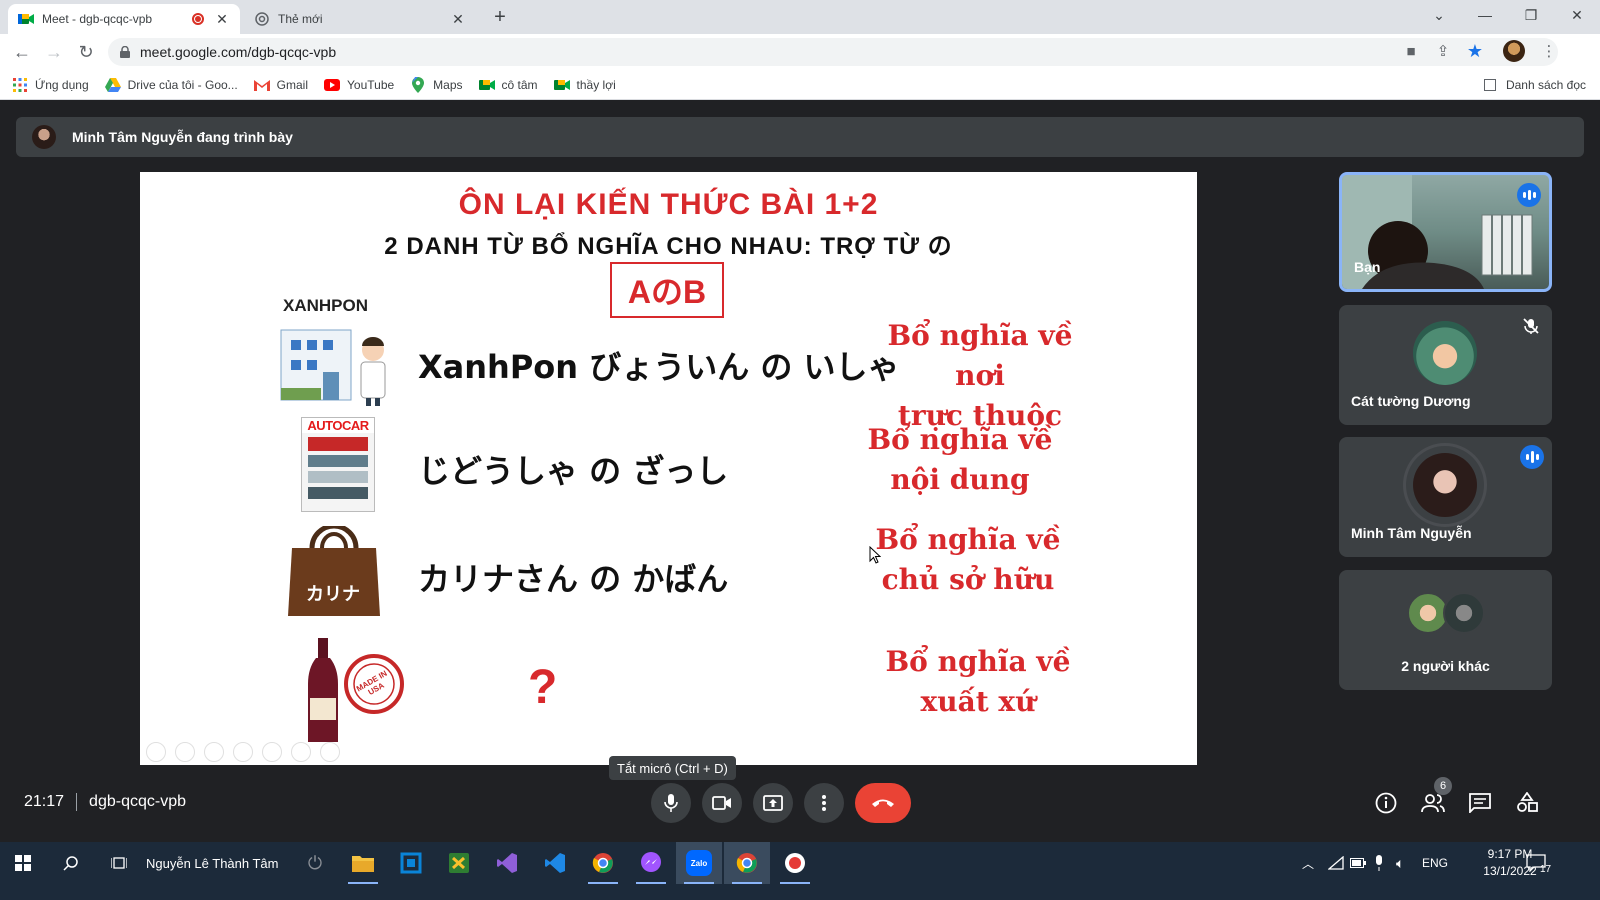  Describe the element at coordinates (71, 863) in the screenshot. I see `search-icon` at that location.